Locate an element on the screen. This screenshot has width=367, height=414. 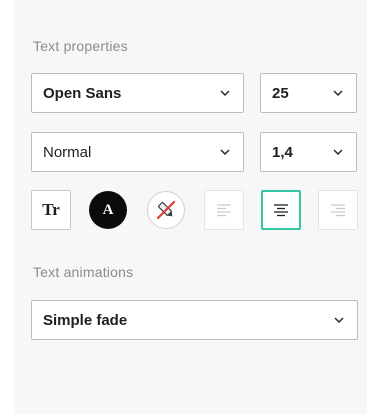
line-height-value: 1,4 is located at coordinates (282, 152).